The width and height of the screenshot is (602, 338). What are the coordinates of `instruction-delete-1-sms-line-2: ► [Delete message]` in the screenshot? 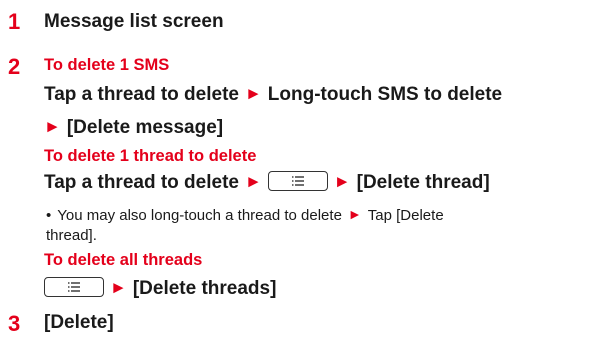 It's located at (133, 127).